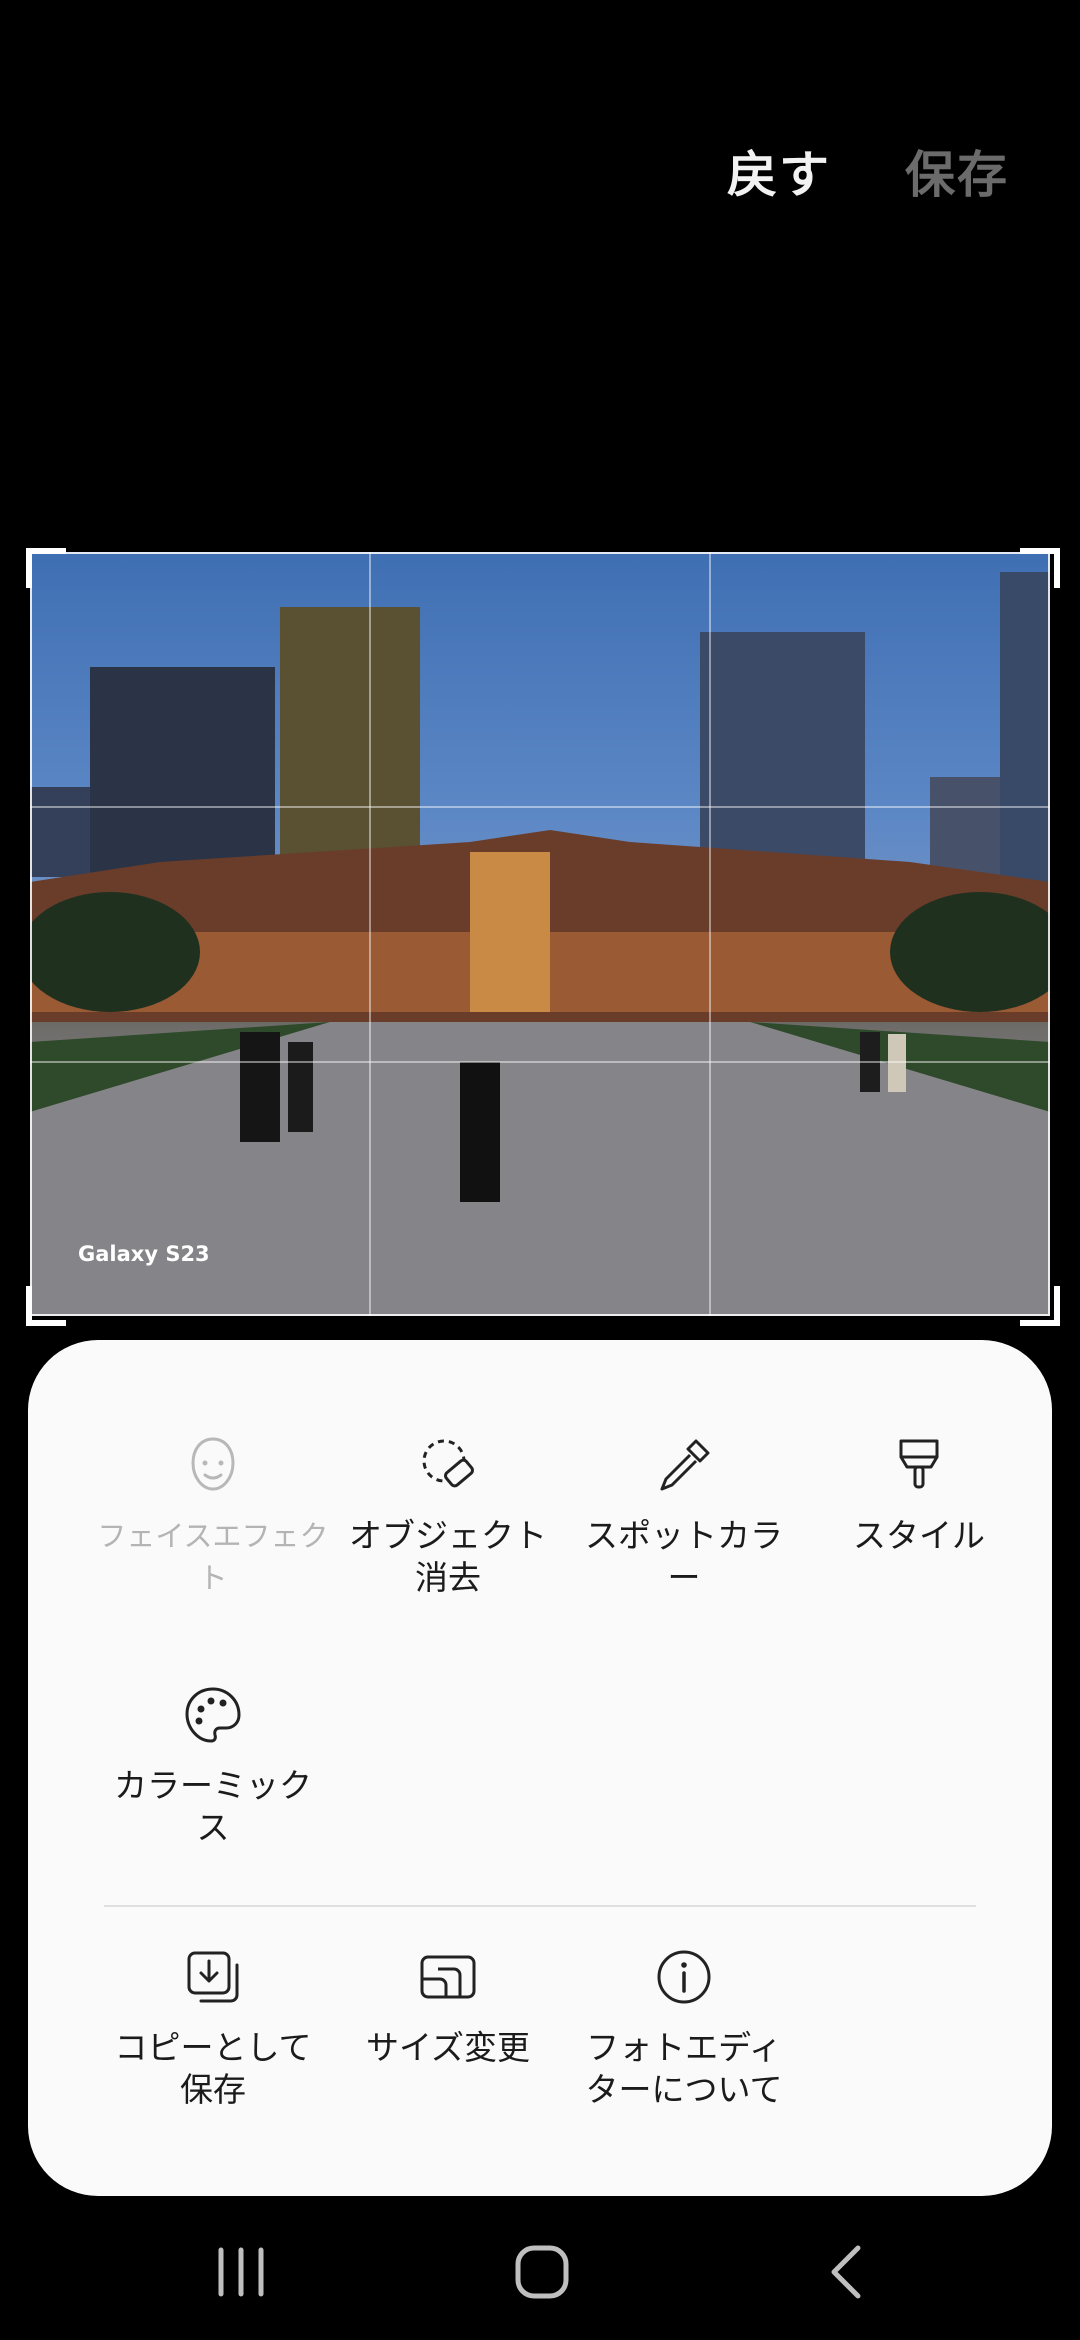 The width and height of the screenshot is (1080, 2340). Describe the element at coordinates (684, 1977) in the screenshot. I see `info-icon` at that location.